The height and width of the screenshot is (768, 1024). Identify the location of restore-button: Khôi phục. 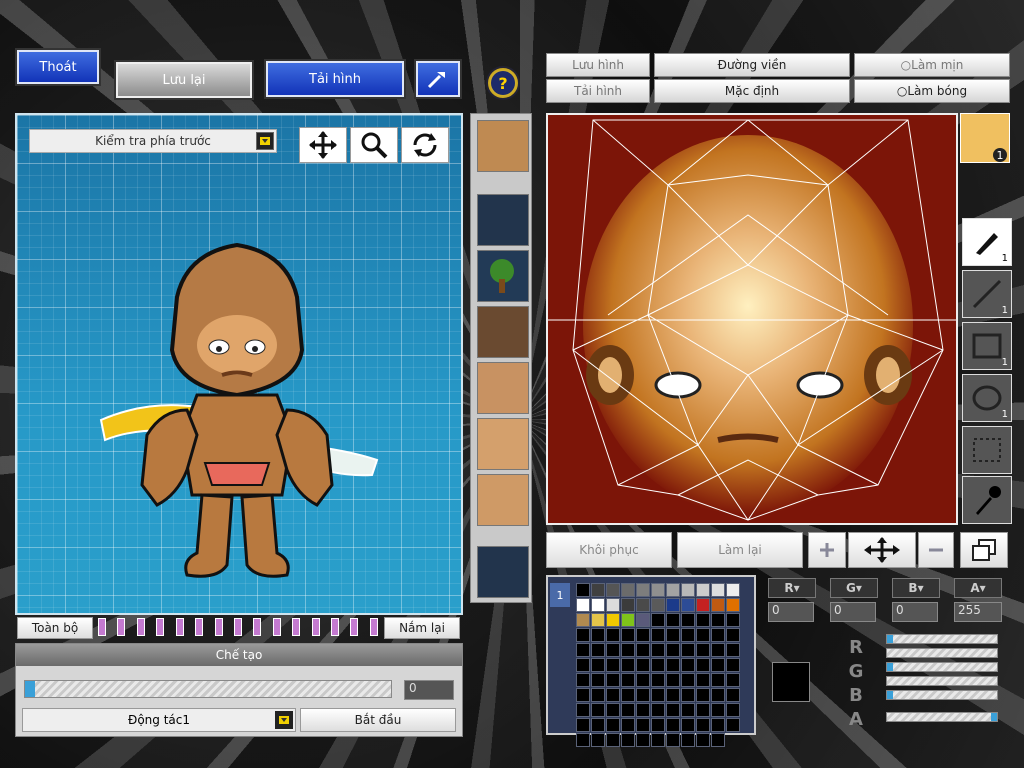
(609, 550).